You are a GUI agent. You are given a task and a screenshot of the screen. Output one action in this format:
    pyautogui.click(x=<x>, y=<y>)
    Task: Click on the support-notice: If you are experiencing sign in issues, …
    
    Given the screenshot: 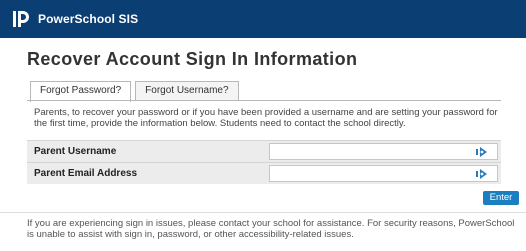 What is the action you would take?
    pyautogui.click(x=271, y=229)
    